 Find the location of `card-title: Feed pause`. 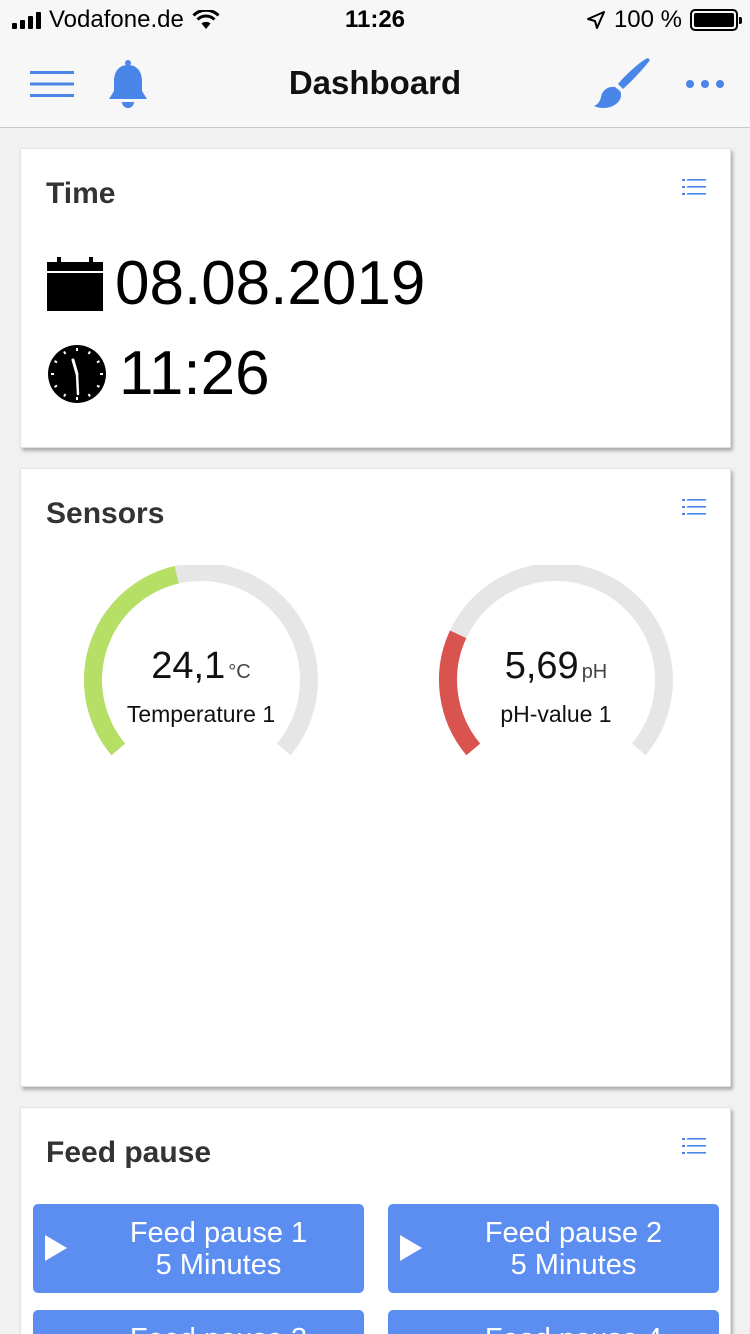

card-title: Feed pause is located at coordinates (129, 1152).